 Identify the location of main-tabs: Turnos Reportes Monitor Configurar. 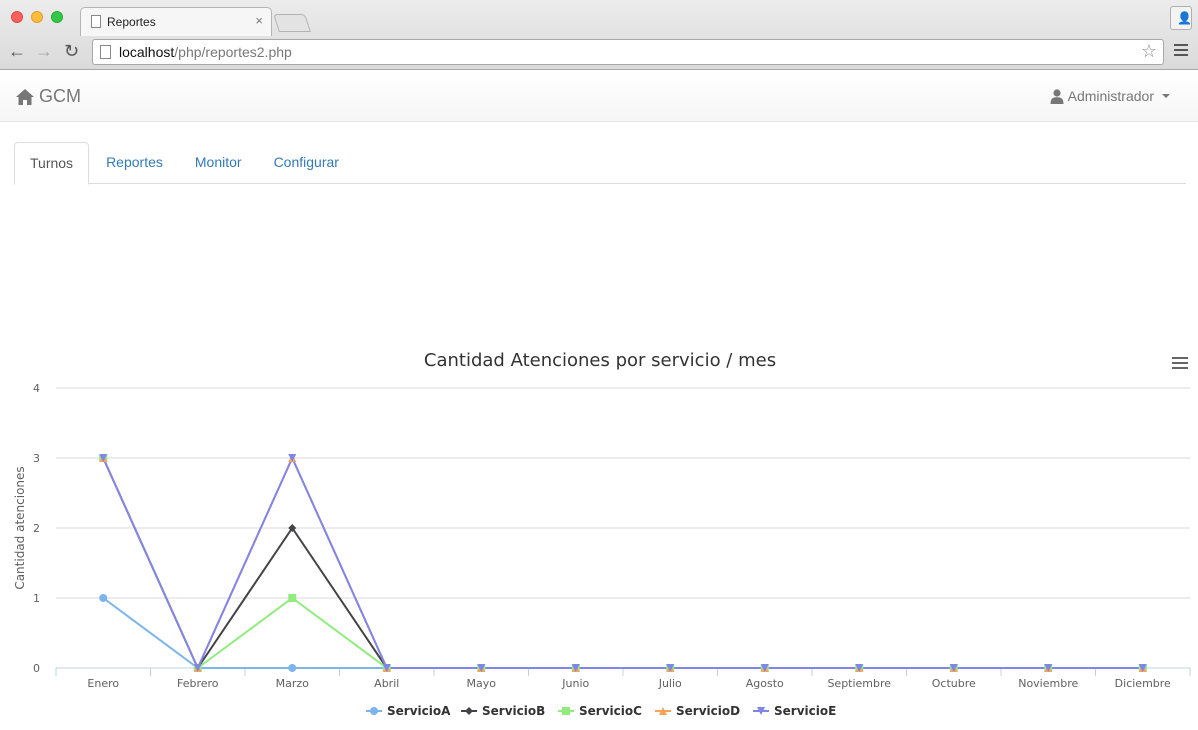
(600, 163).